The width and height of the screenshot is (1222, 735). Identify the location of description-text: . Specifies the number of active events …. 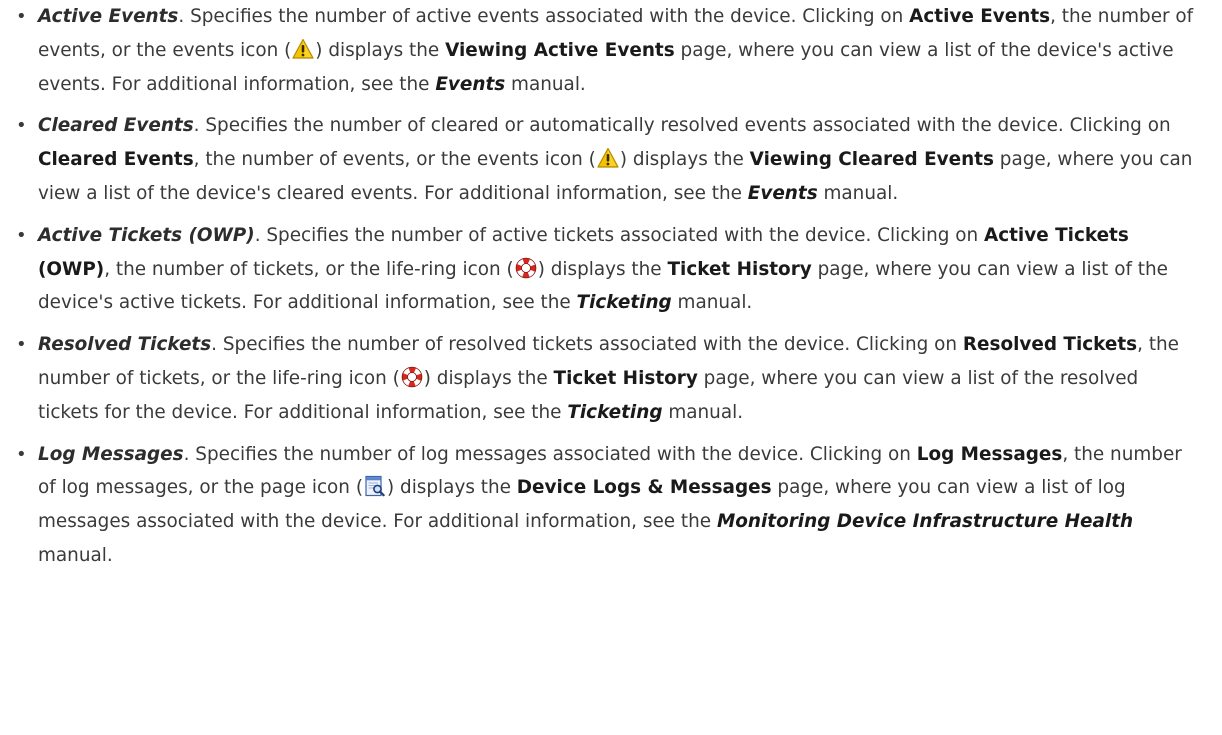
(544, 16).